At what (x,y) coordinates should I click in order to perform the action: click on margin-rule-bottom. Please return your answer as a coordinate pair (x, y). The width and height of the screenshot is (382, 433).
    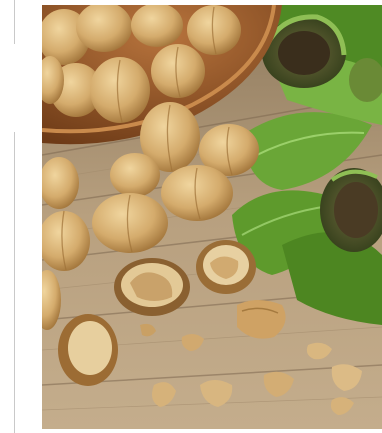
    Looking at the image, I should click on (14, 282).